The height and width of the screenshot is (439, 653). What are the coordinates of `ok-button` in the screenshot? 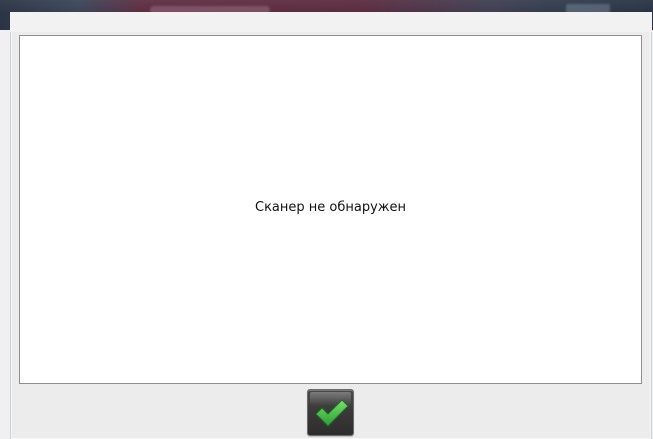 It's located at (330, 412).